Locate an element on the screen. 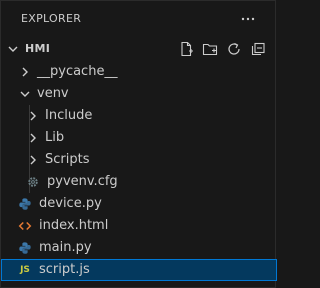 The width and height of the screenshot is (320, 288). refresh-icon is located at coordinates (234, 49).